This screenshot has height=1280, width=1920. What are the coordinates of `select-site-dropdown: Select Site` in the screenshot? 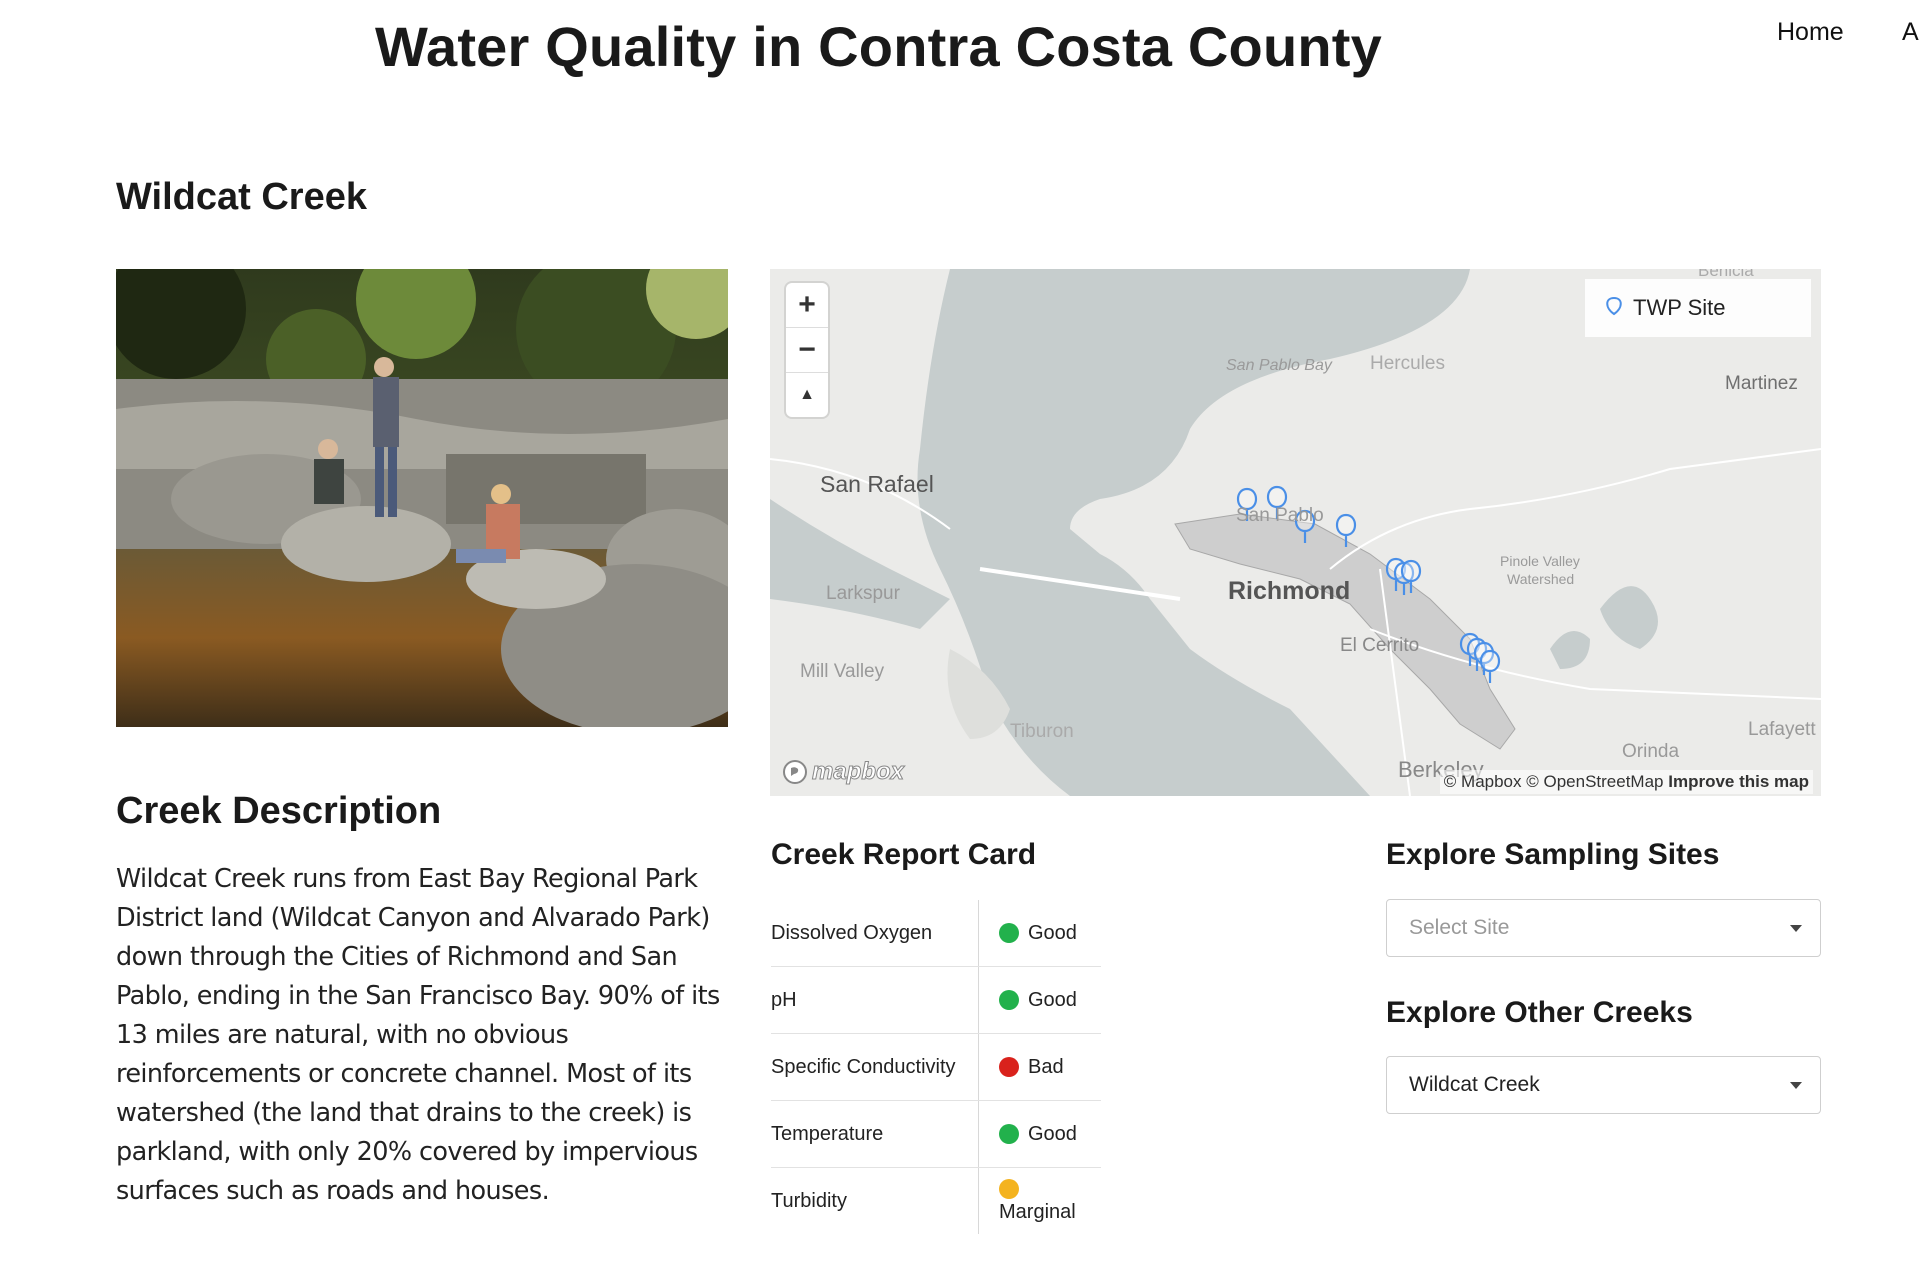 It's located at (1603, 928).